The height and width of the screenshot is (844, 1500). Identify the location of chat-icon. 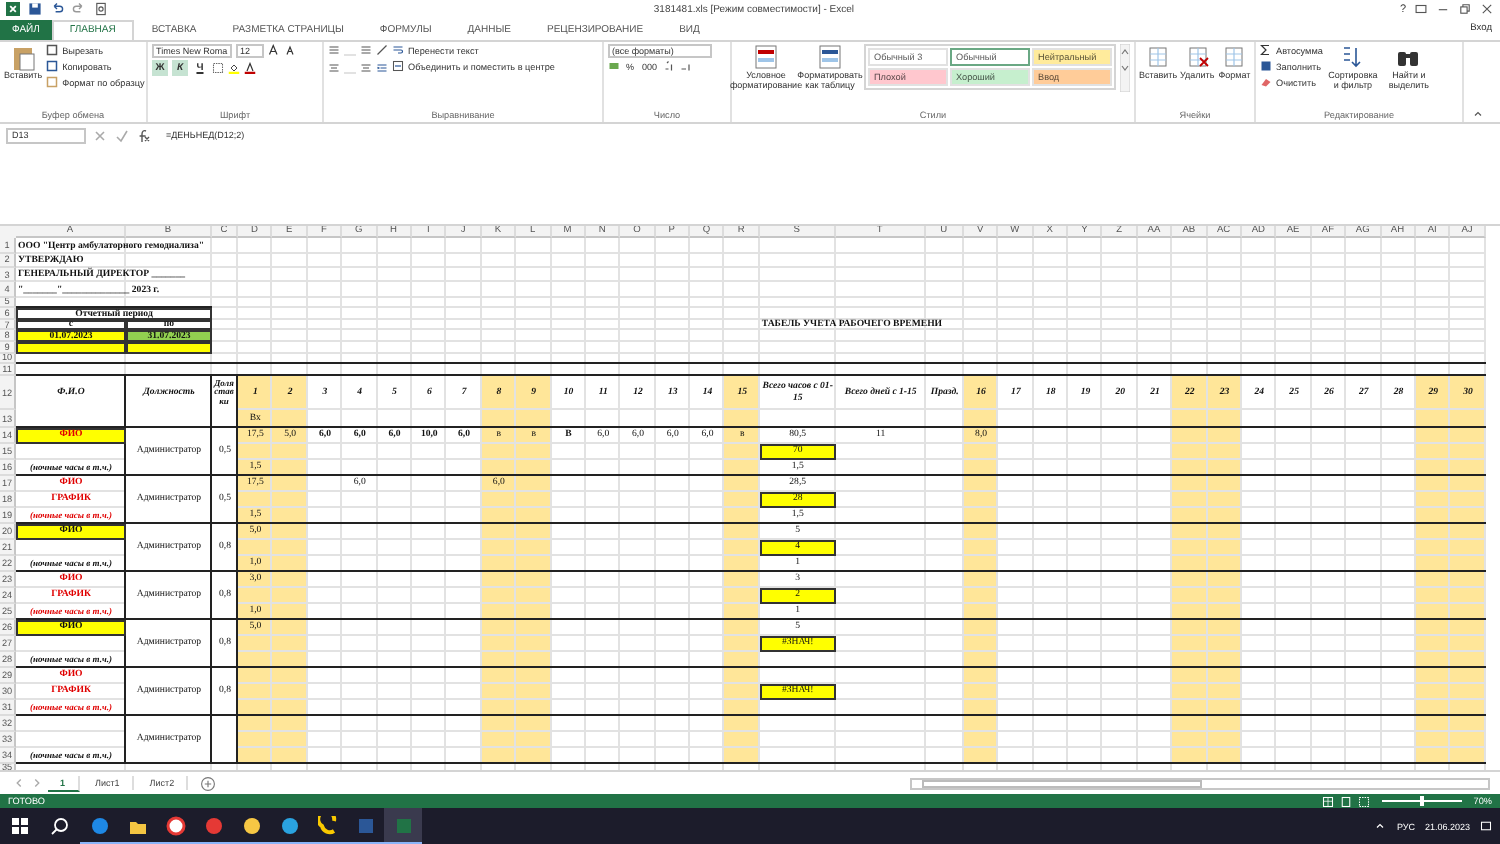
(251, 825).